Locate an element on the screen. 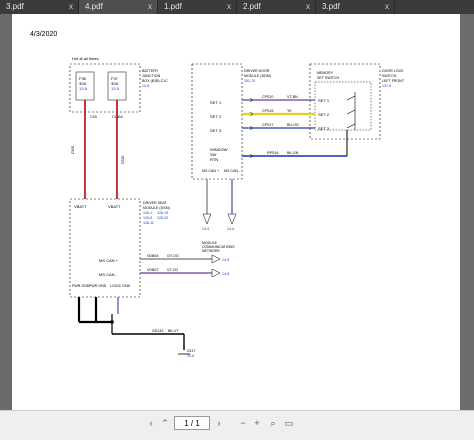 The image size is (474, 440). ddm-label-1: MODULE (DDM) is located at coordinates (257, 76).